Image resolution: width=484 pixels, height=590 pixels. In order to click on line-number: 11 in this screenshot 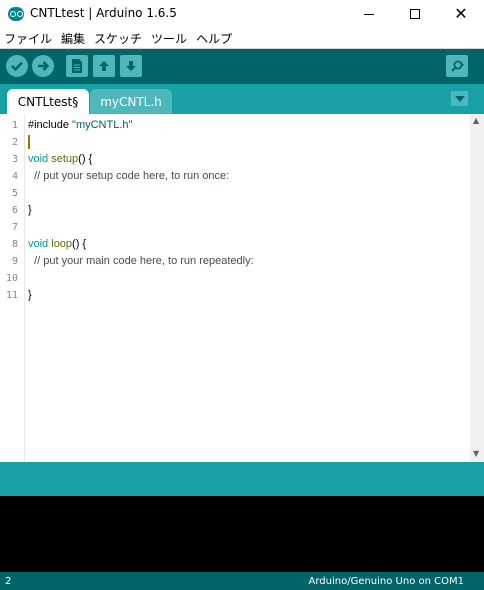, I will do `click(11, 295)`.